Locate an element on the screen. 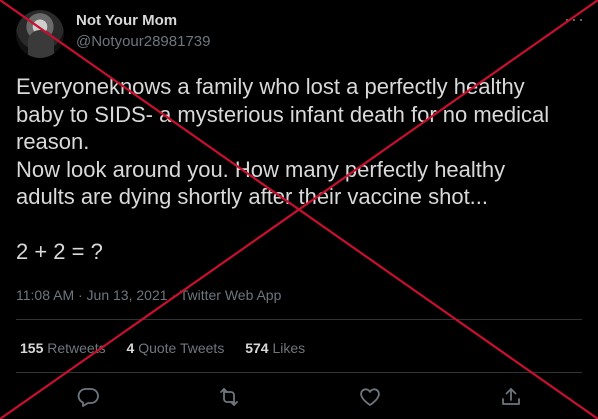 The width and height of the screenshot is (598, 419). likes-label: Likes is located at coordinates (289, 348).